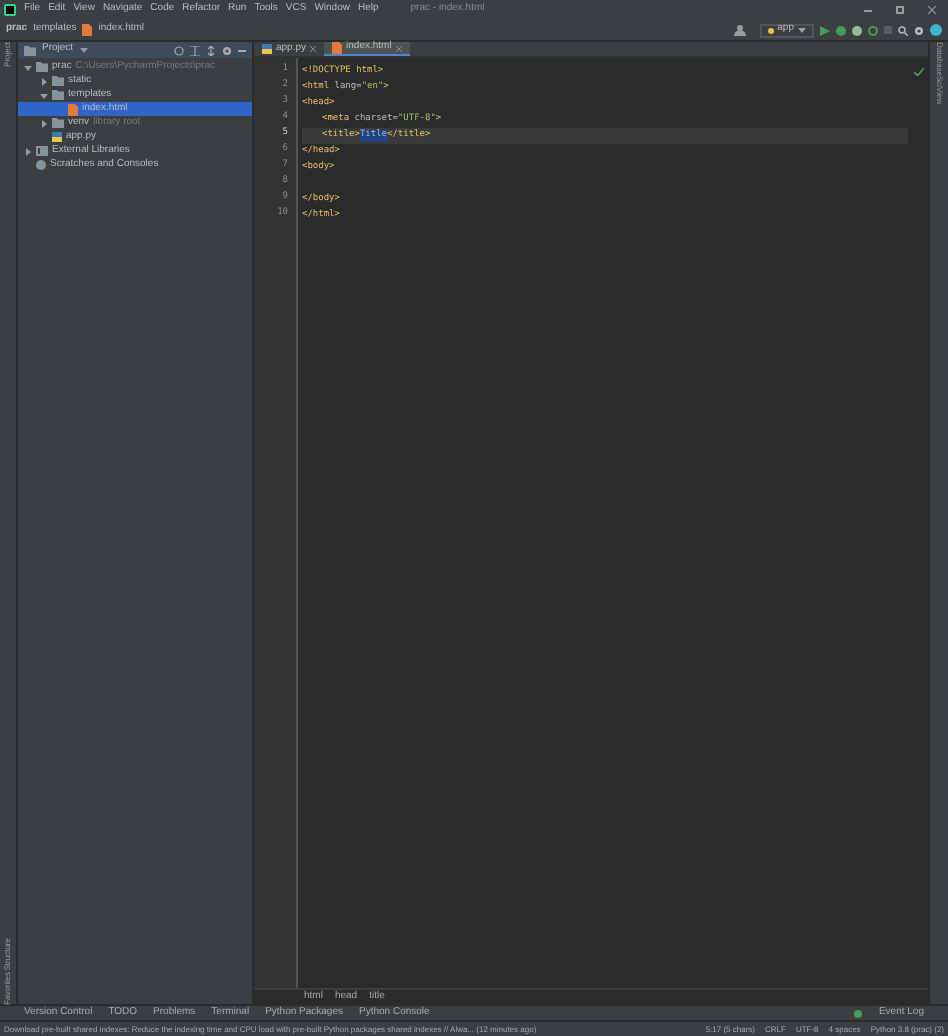 The height and width of the screenshot is (1036, 948). I want to click on app-logo-icon, so click(10, 10).